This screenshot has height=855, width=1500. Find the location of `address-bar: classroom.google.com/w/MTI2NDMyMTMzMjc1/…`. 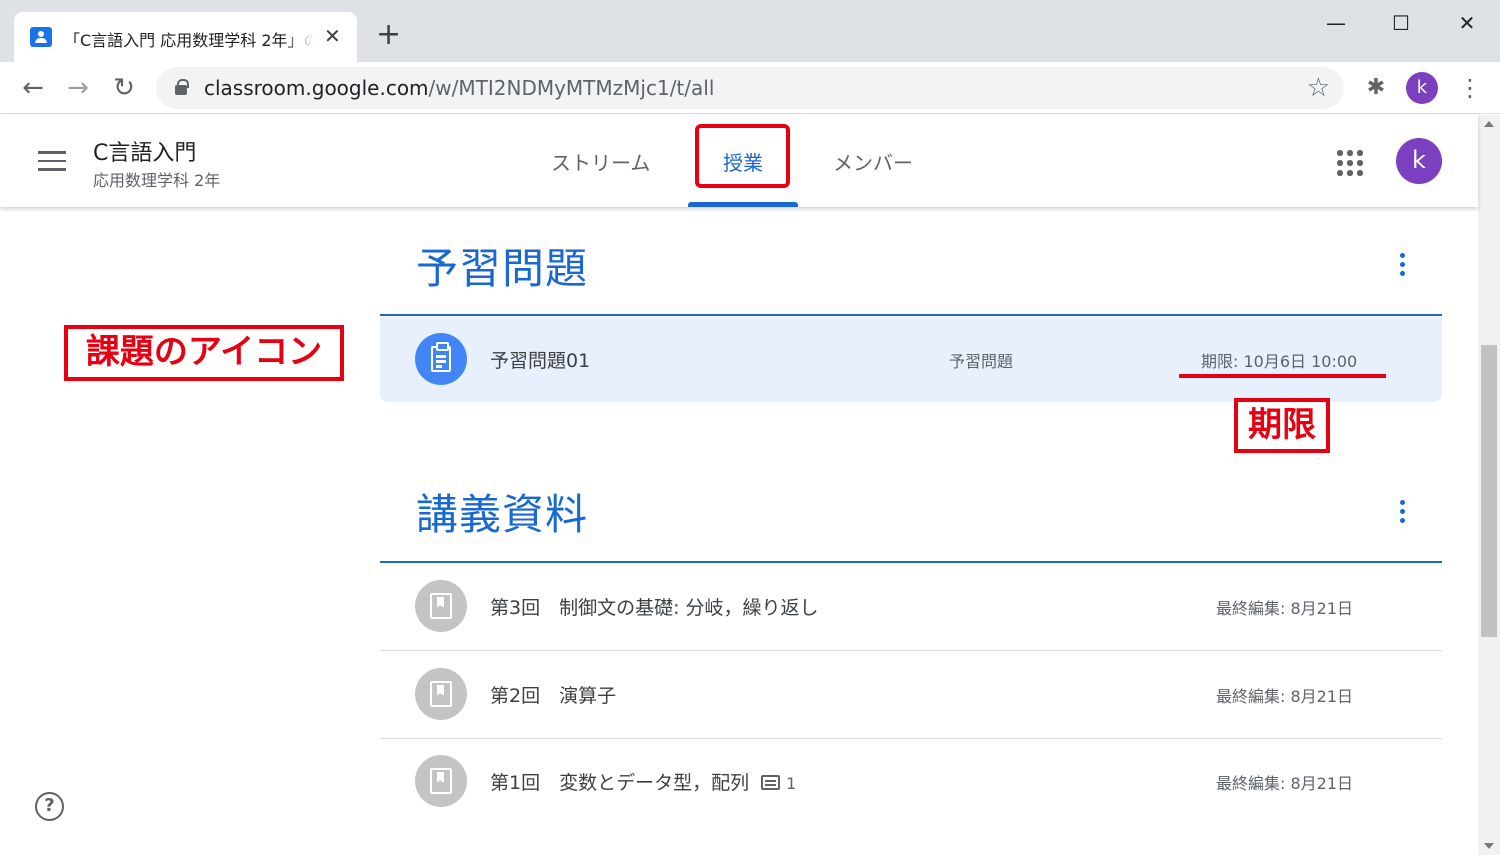

address-bar: classroom.google.com/w/MTI2NDMyMTMzMjc1/… is located at coordinates (750, 88).